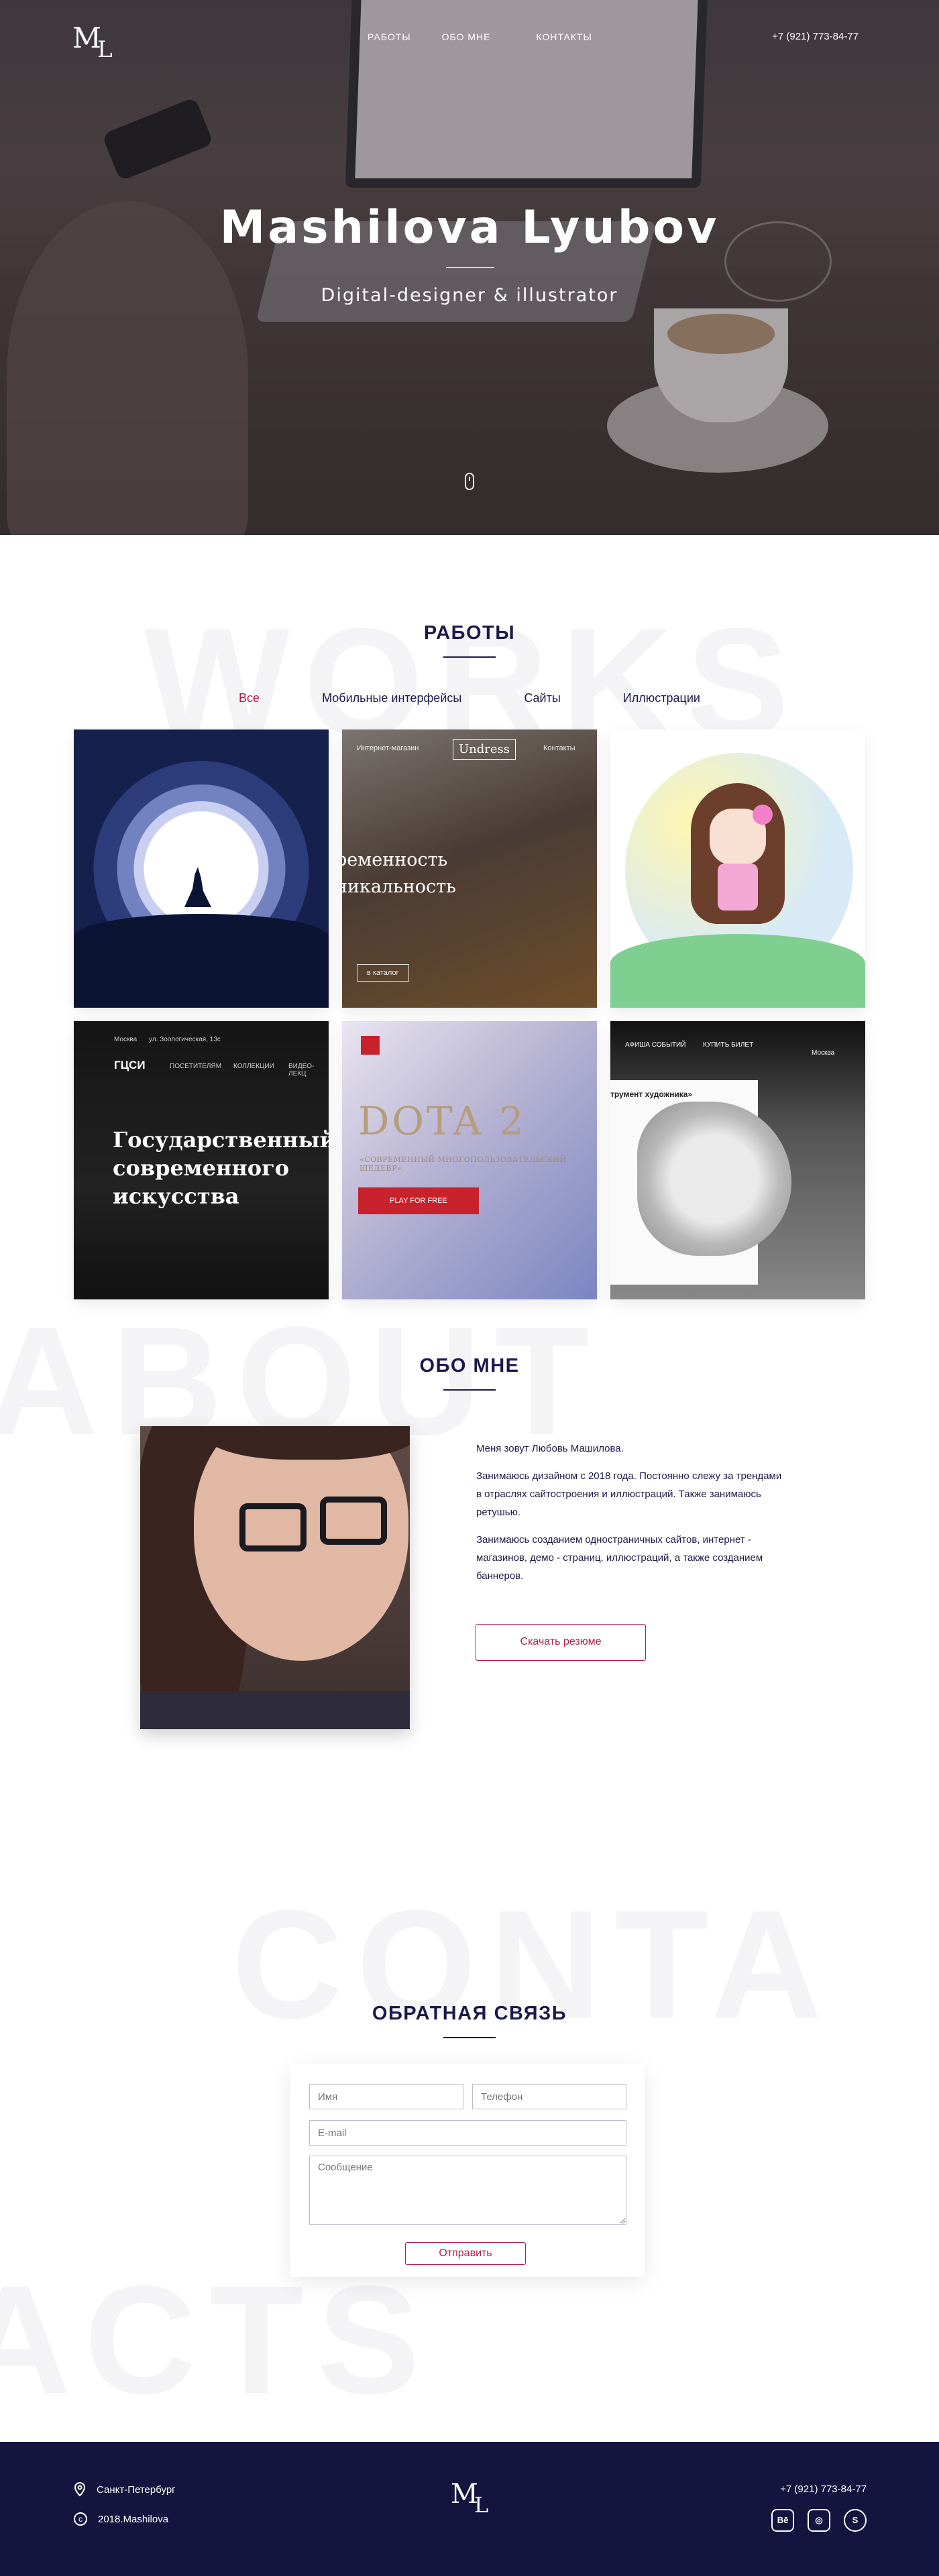 The height and width of the screenshot is (2576, 939). I want to click on phone-input, so click(549, 2096).